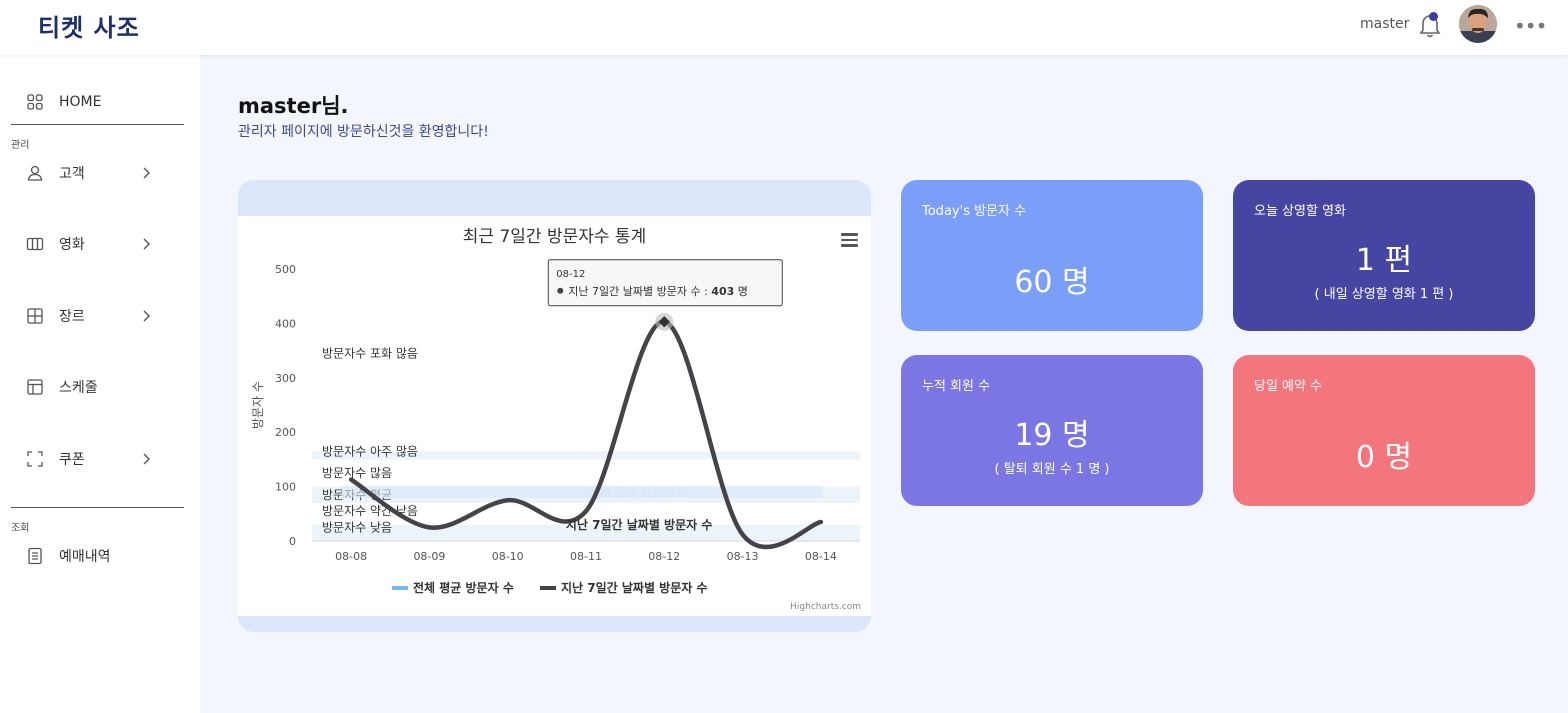 This screenshot has height=713, width=1568. I want to click on plot-band-label: 방문자수 낮음, so click(357, 528).